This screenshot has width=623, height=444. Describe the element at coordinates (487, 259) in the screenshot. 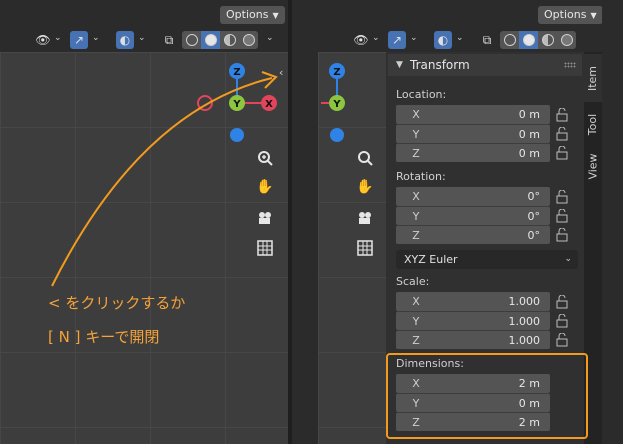

I see `rotation-mode-dropdown: XYZ Euler ⌄` at that location.